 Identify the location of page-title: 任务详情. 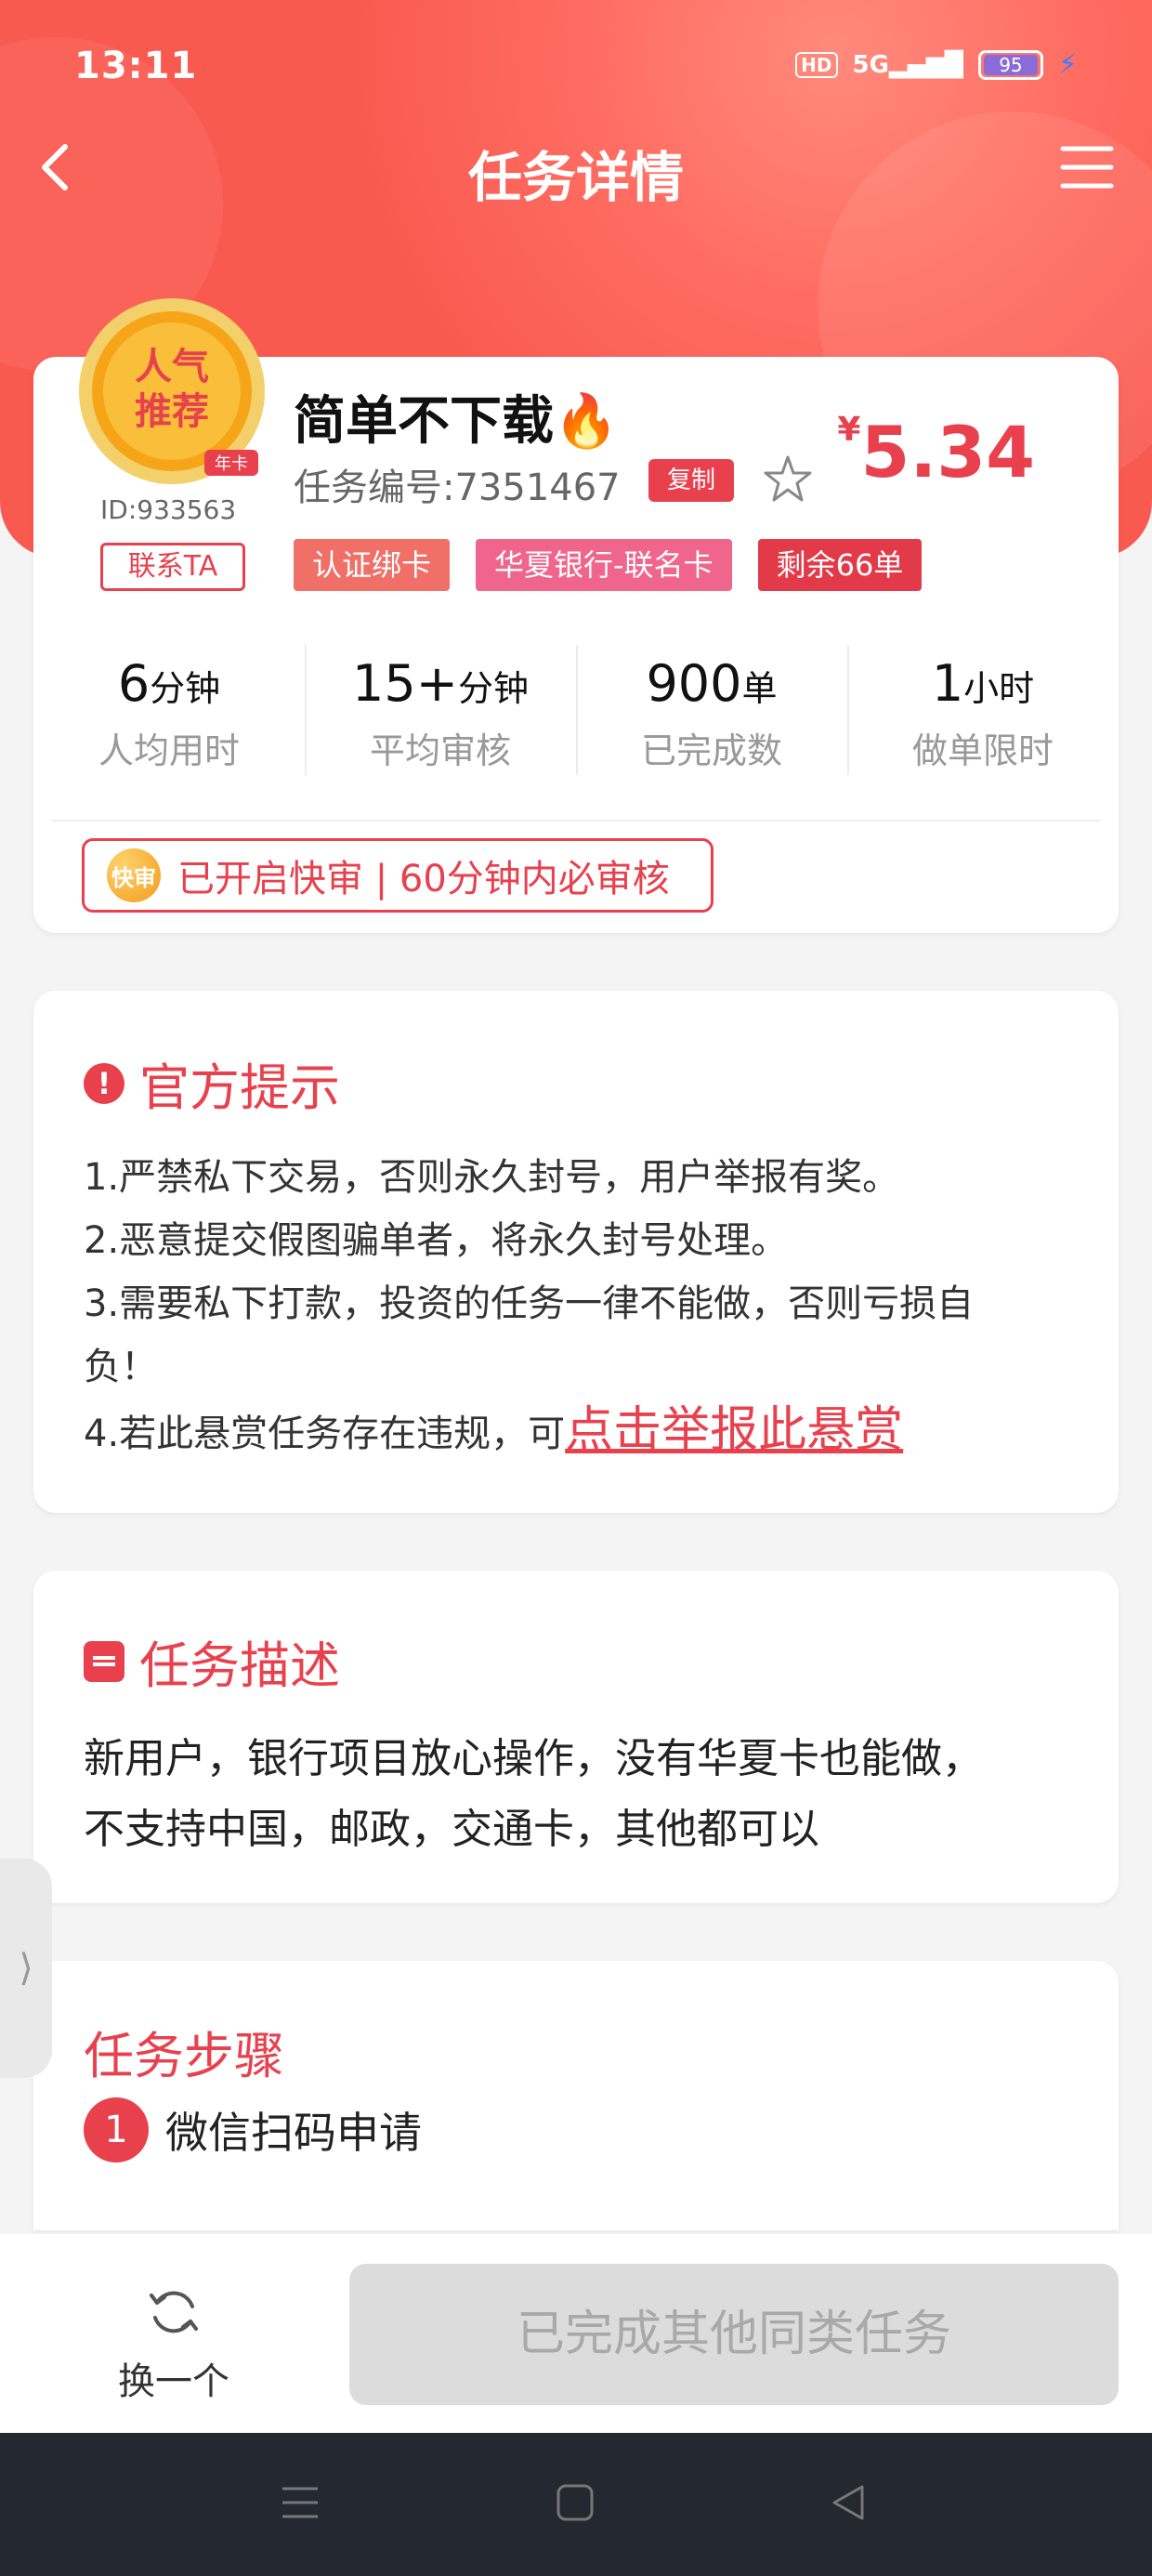
(575, 177).